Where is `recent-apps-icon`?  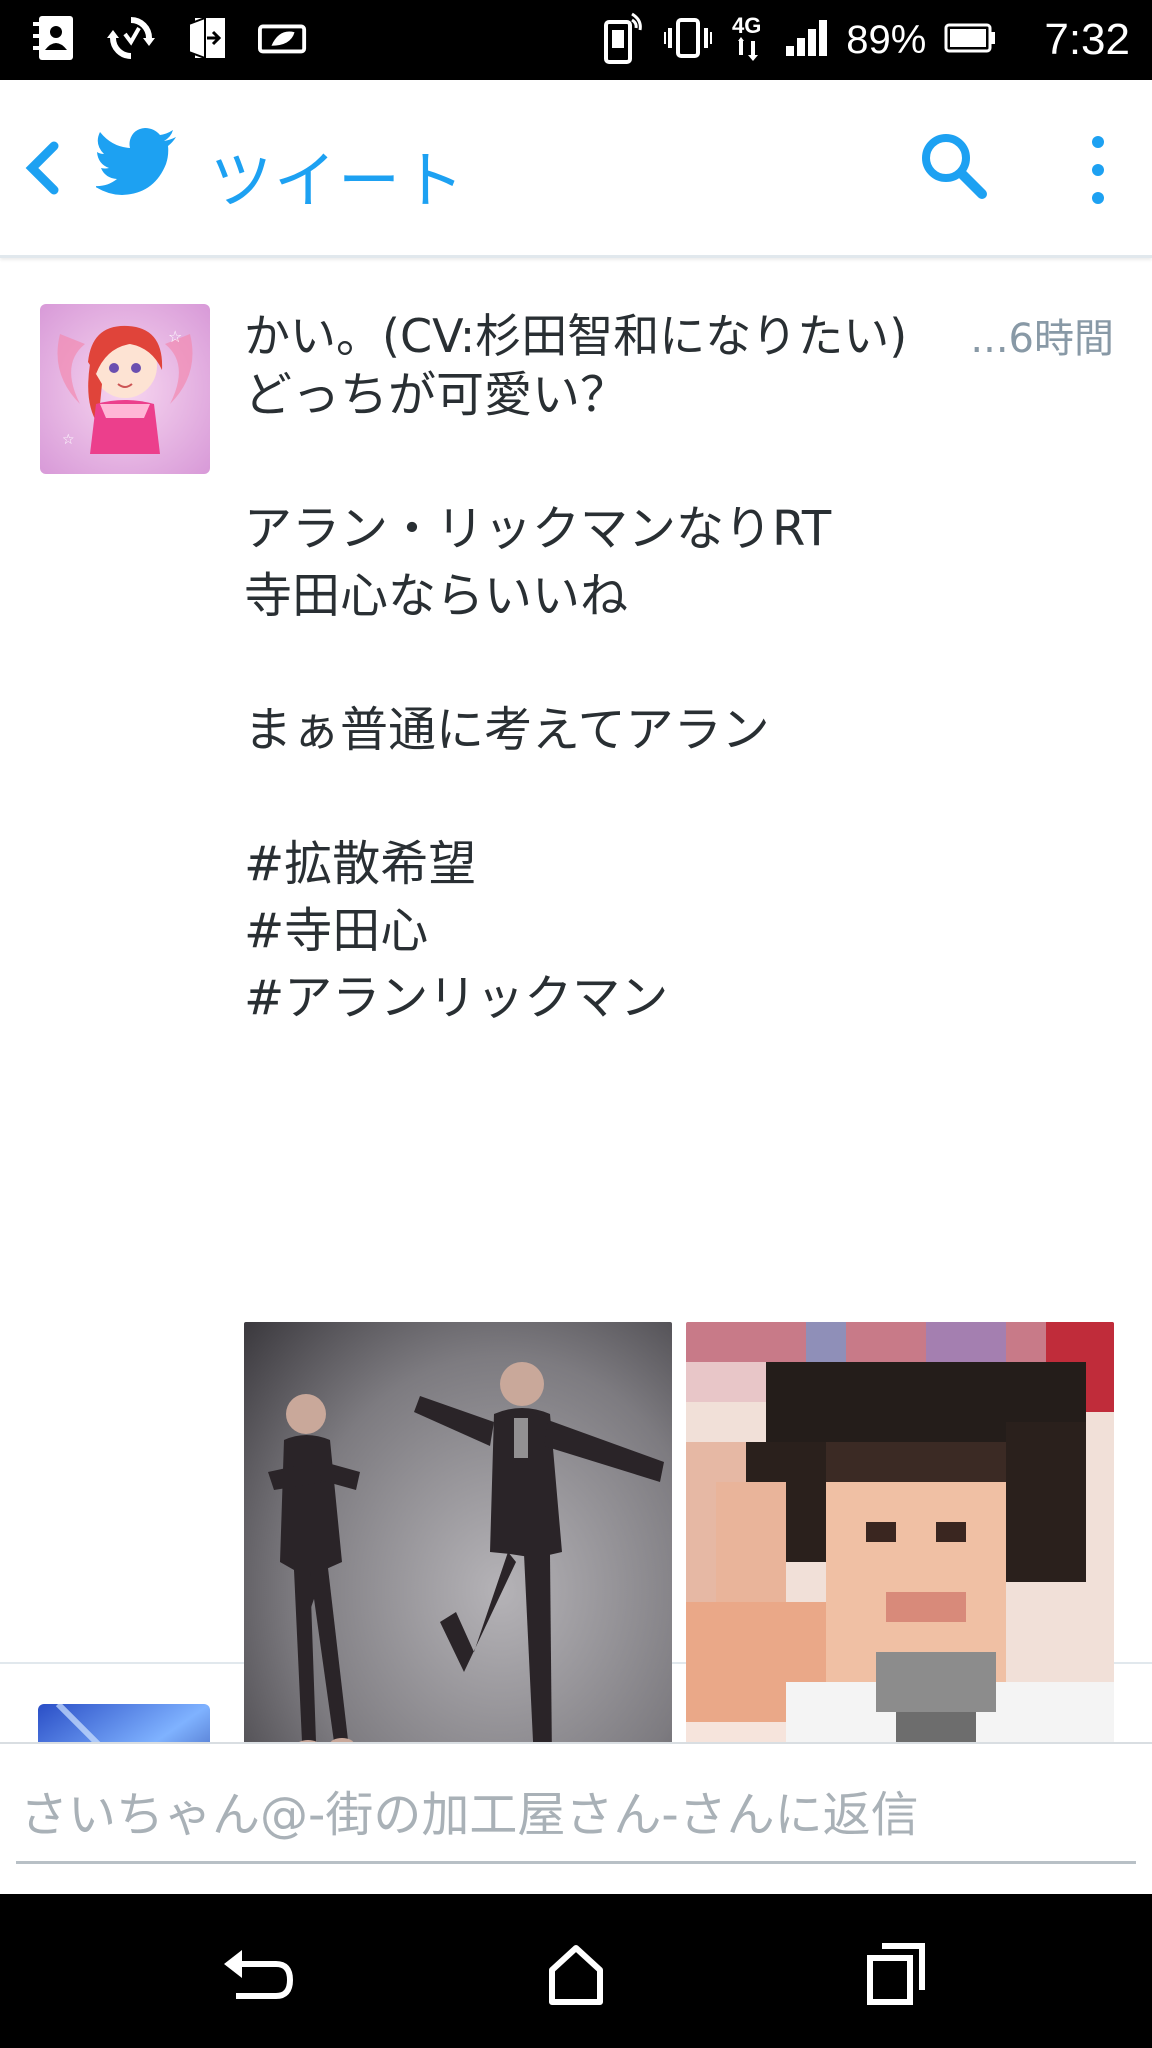 recent-apps-icon is located at coordinates (896, 1974).